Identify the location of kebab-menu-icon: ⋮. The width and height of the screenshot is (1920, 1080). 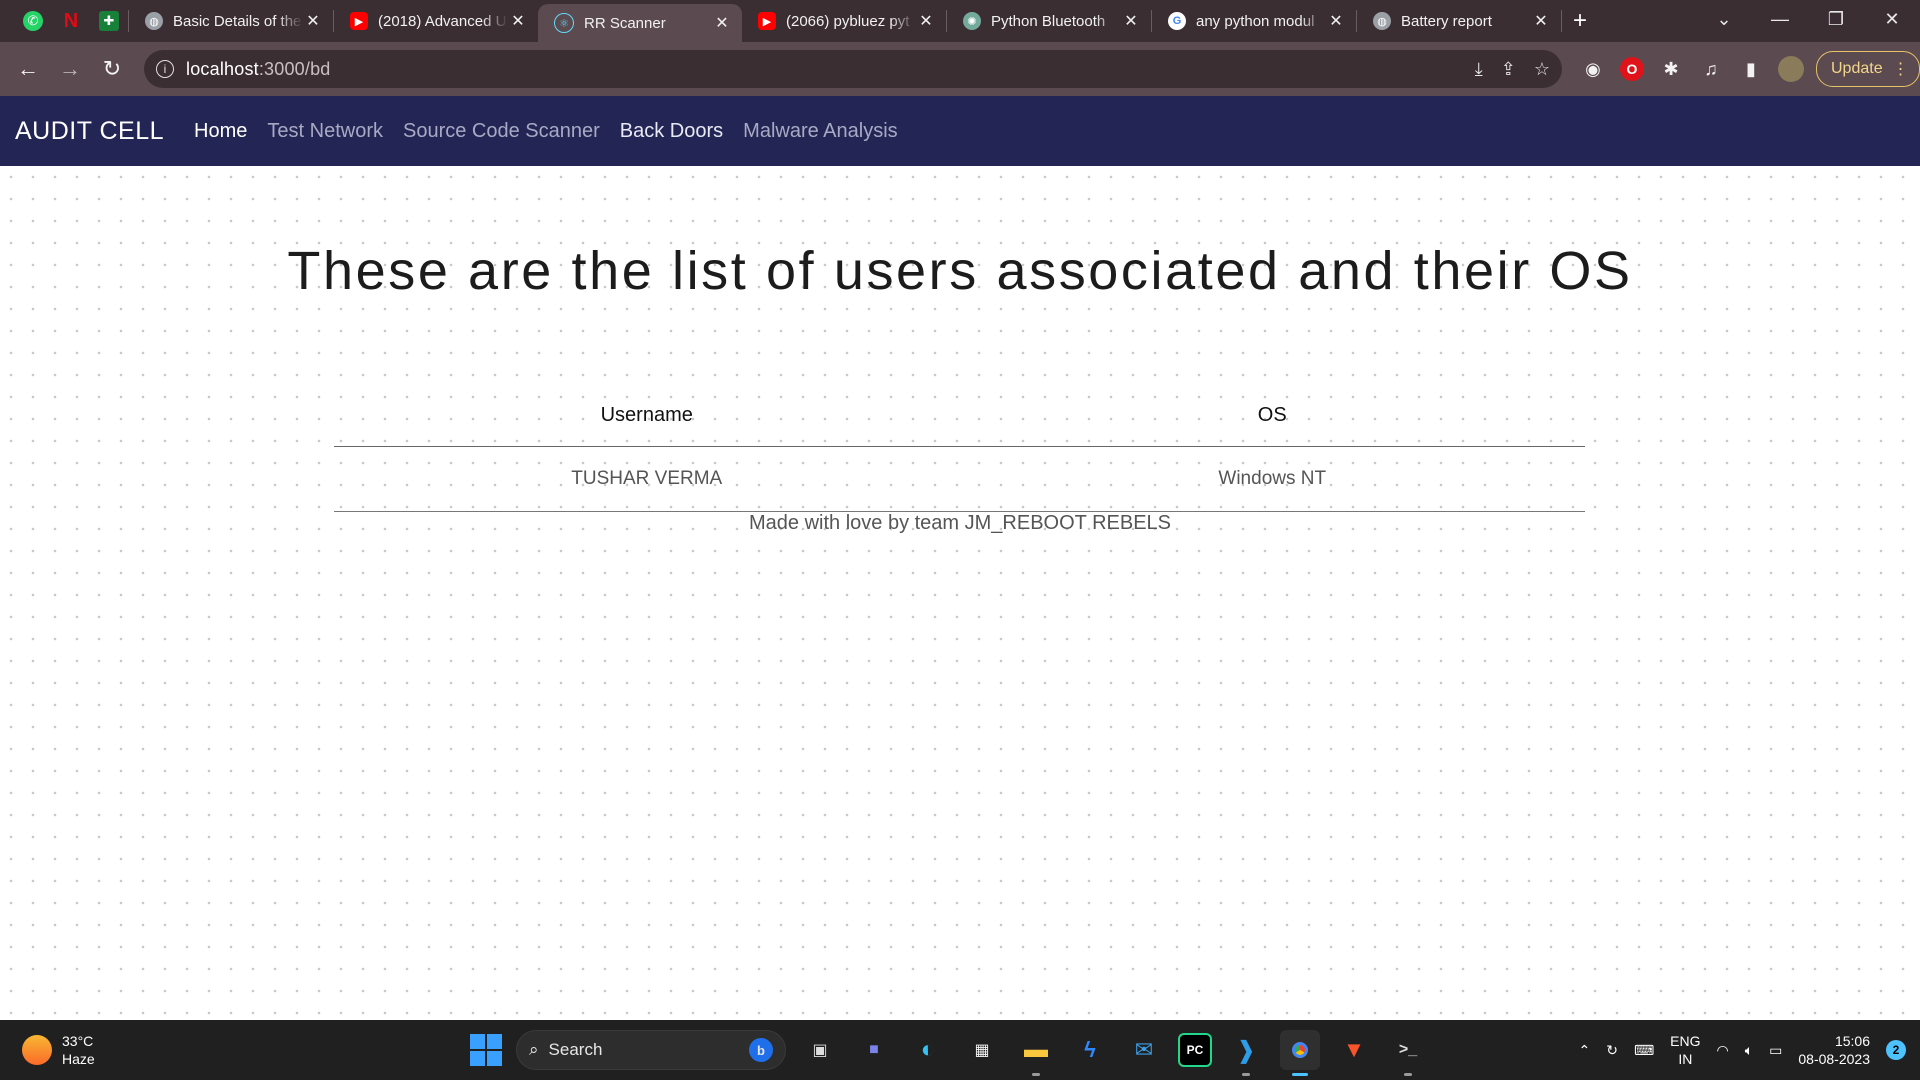
(1901, 69).